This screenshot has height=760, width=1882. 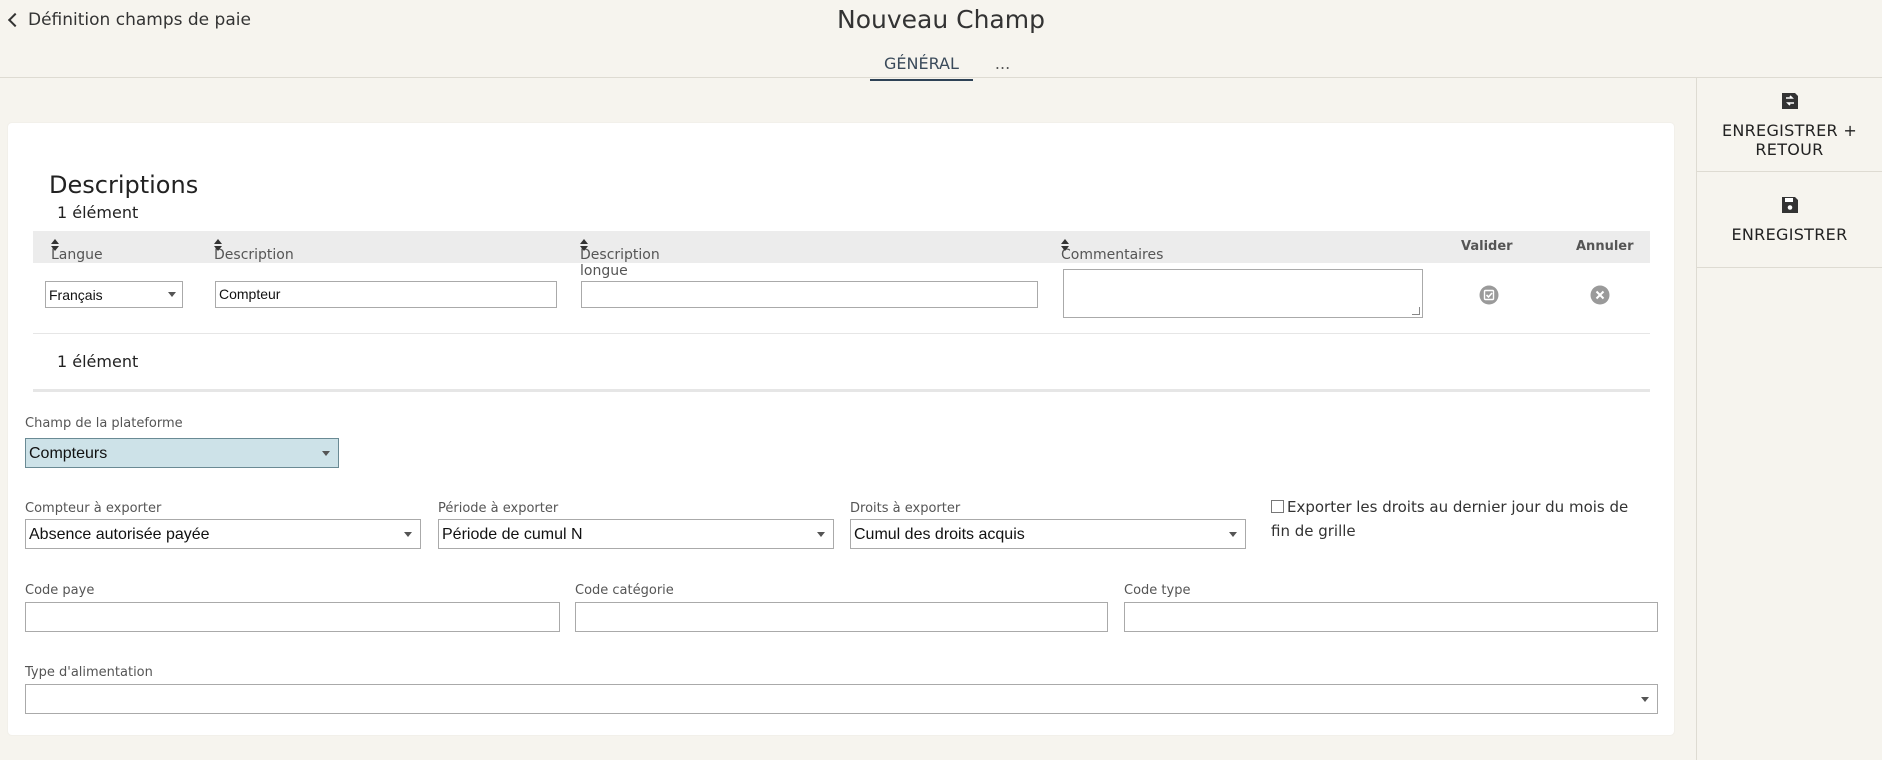 What do you see at coordinates (841, 699) in the screenshot?
I see `type-alimentation-select` at bounding box center [841, 699].